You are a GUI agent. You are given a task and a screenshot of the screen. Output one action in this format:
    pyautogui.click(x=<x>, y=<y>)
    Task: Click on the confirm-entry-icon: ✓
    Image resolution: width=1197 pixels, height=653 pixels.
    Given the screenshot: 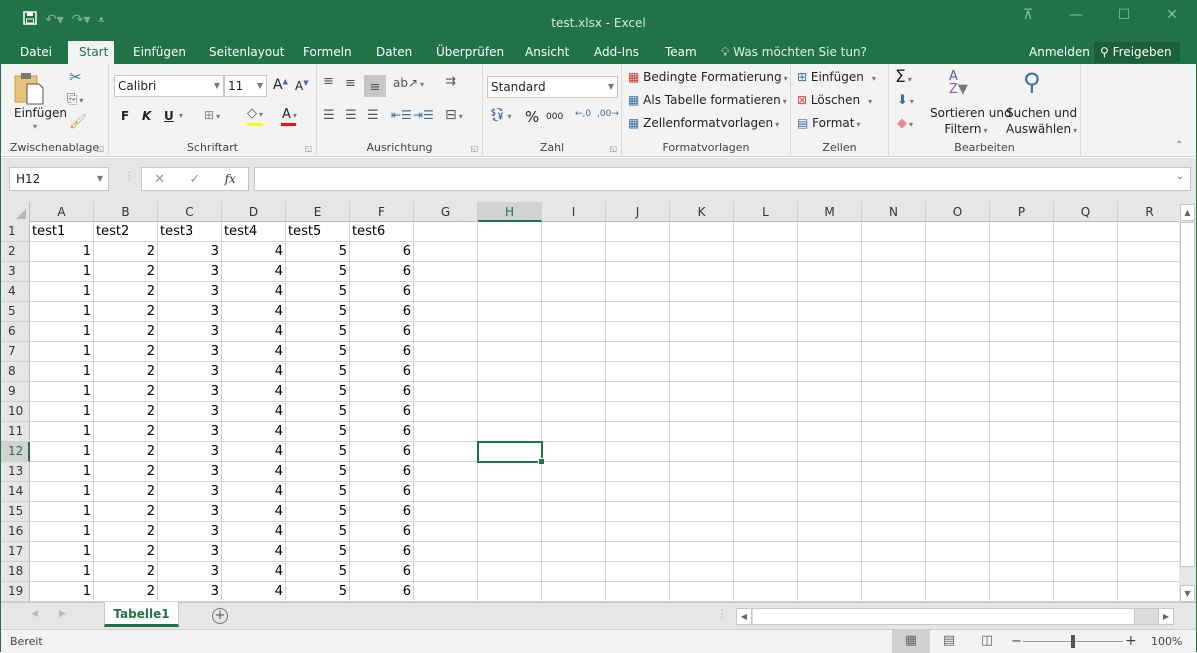 What is the action you would take?
    pyautogui.click(x=194, y=179)
    